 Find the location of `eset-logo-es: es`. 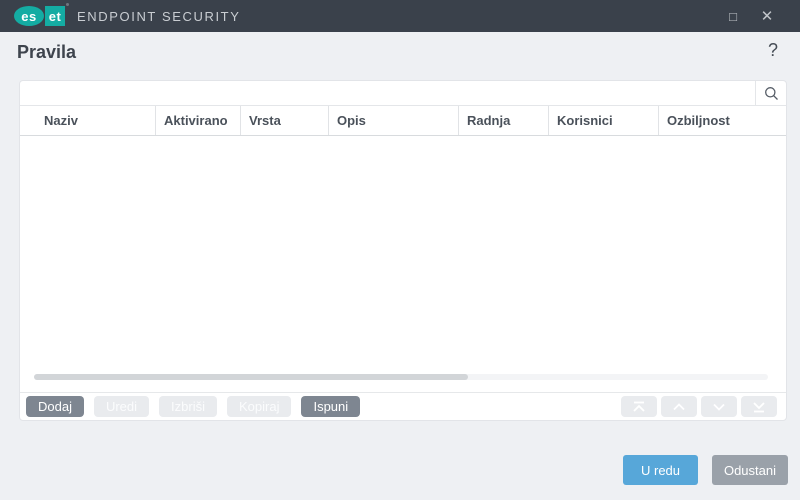

eset-logo-es: es is located at coordinates (29, 16).